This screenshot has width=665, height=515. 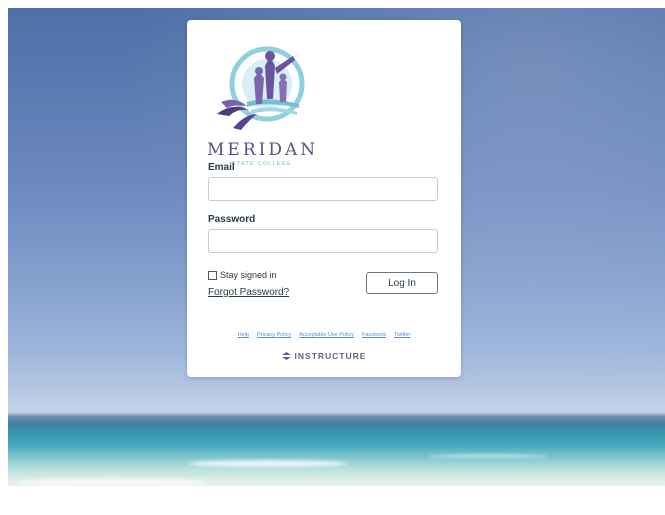 I want to click on logo-wordmark: MERIDAN, so click(x=263, y=150).